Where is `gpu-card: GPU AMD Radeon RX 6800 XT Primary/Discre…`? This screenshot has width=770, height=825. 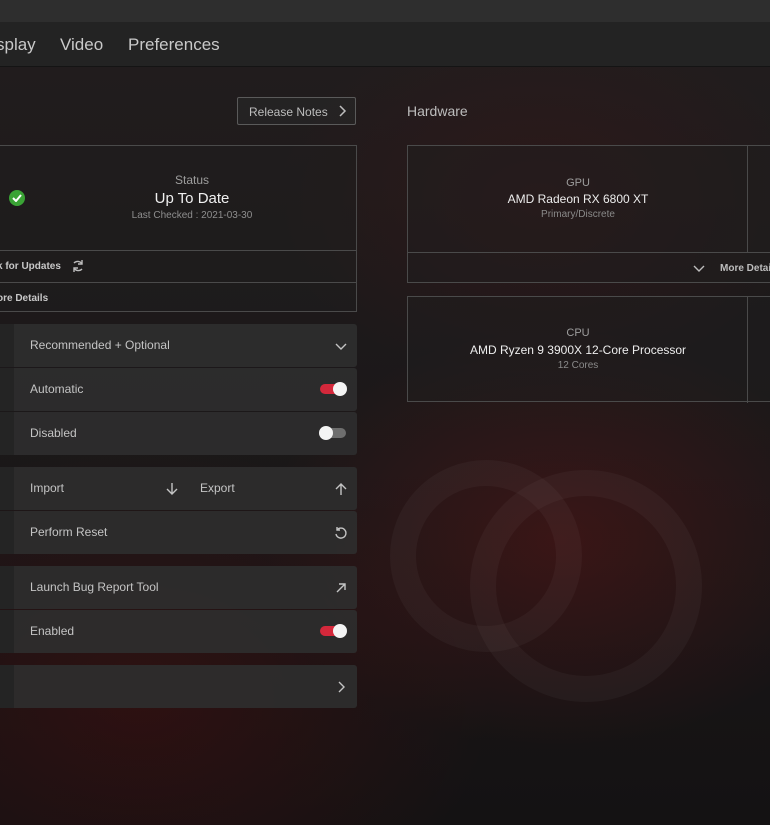
gpu-card: GPU AMD Radeon RX 6800 XT Primary/Discre… is located at coordinates (588, 214).